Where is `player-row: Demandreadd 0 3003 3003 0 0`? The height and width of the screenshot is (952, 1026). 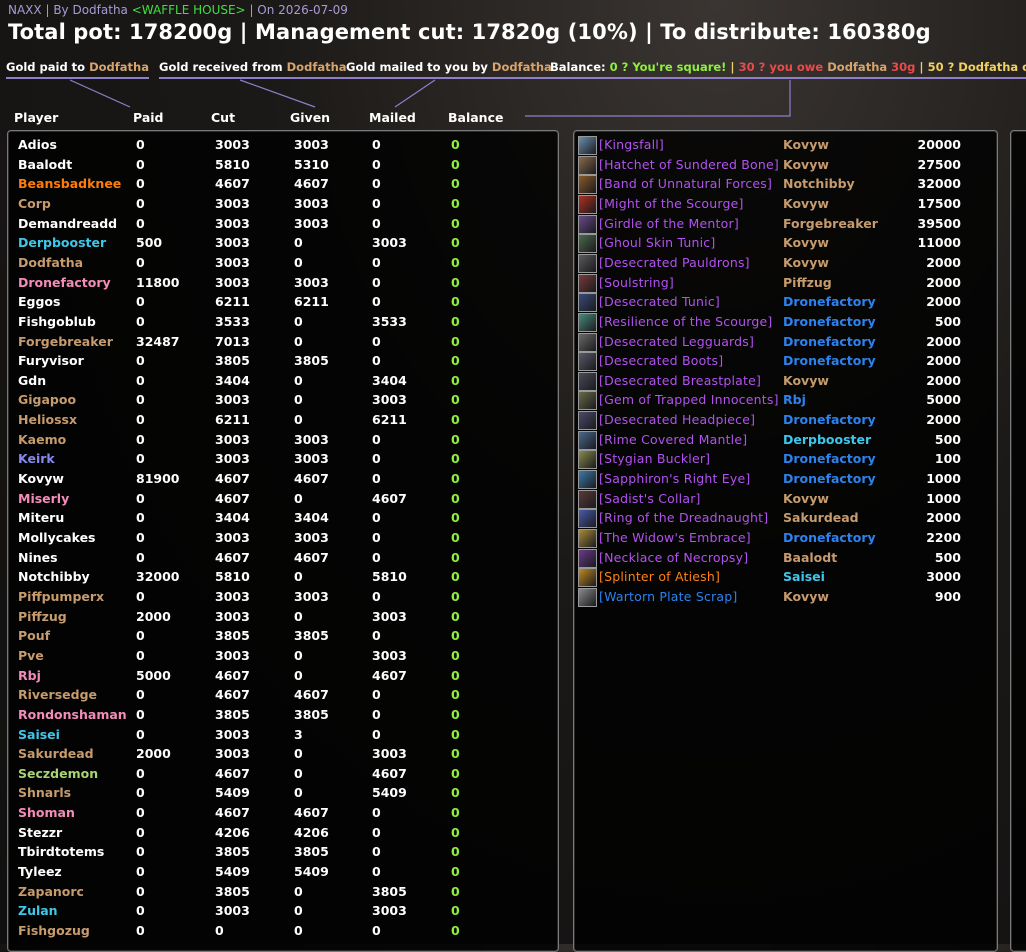
player-row: Demandreadd 0 3003 3003 0 0 is located at coordinates (282, 225).